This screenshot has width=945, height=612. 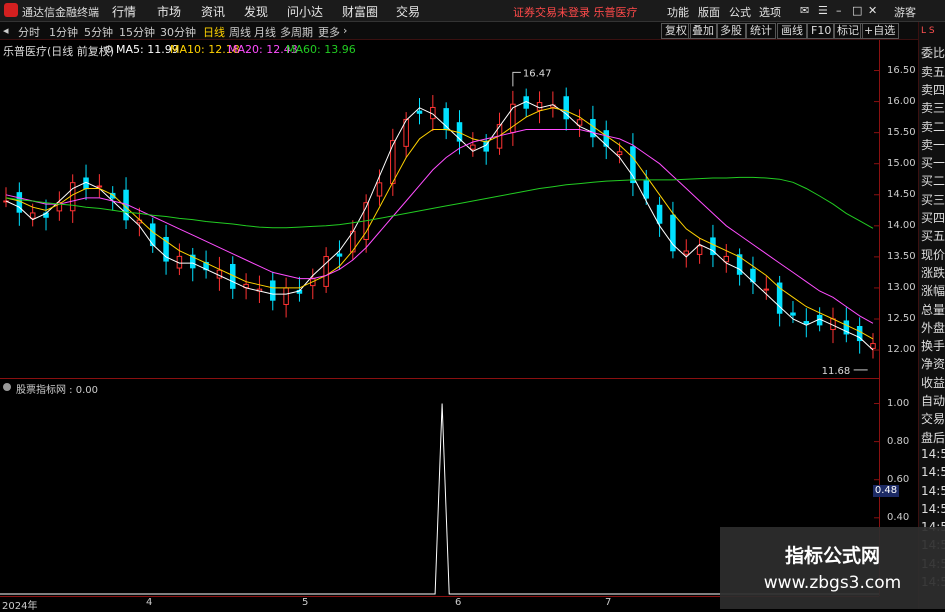 I want to click on mail-icon: ✉, so click(x=804, y=10).